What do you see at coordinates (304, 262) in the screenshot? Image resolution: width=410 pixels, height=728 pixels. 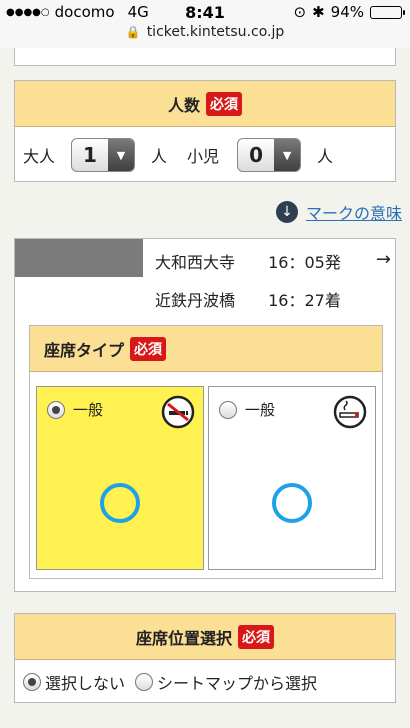 I see `departure-time: 16：05発` at bounding box center [304, 262].